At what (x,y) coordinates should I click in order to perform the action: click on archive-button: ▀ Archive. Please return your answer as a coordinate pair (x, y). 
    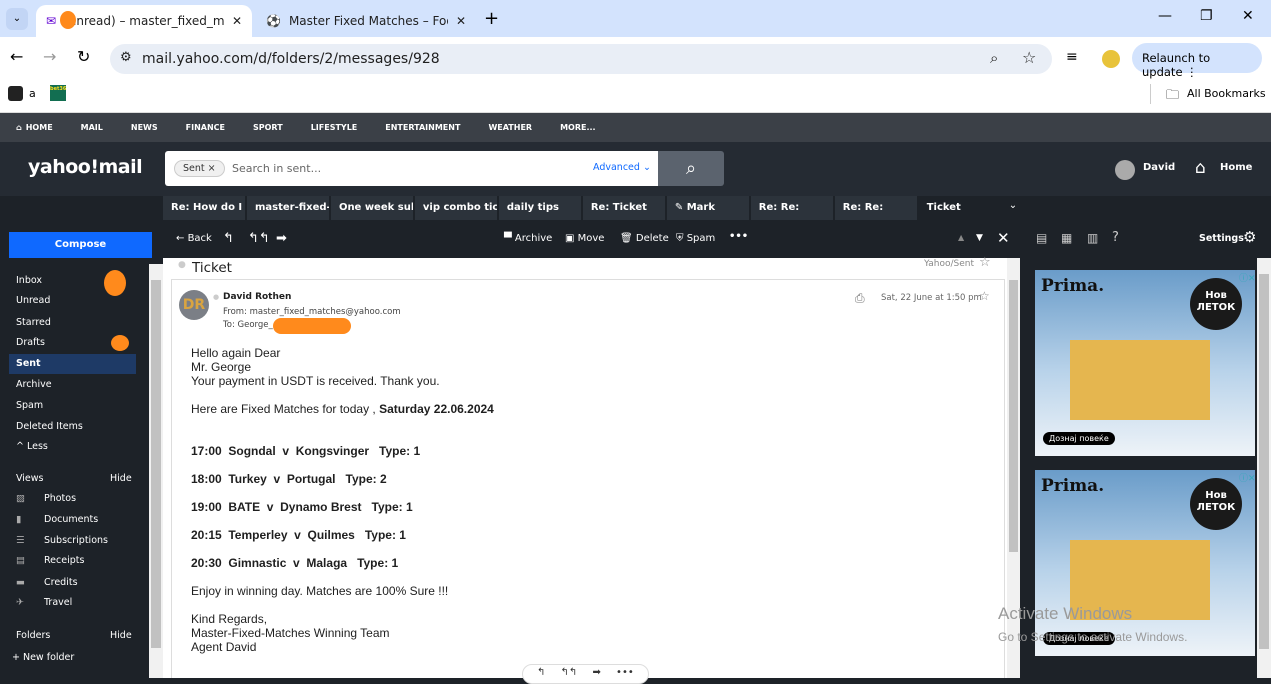
    Looking at the image, I should click on (528, 238).